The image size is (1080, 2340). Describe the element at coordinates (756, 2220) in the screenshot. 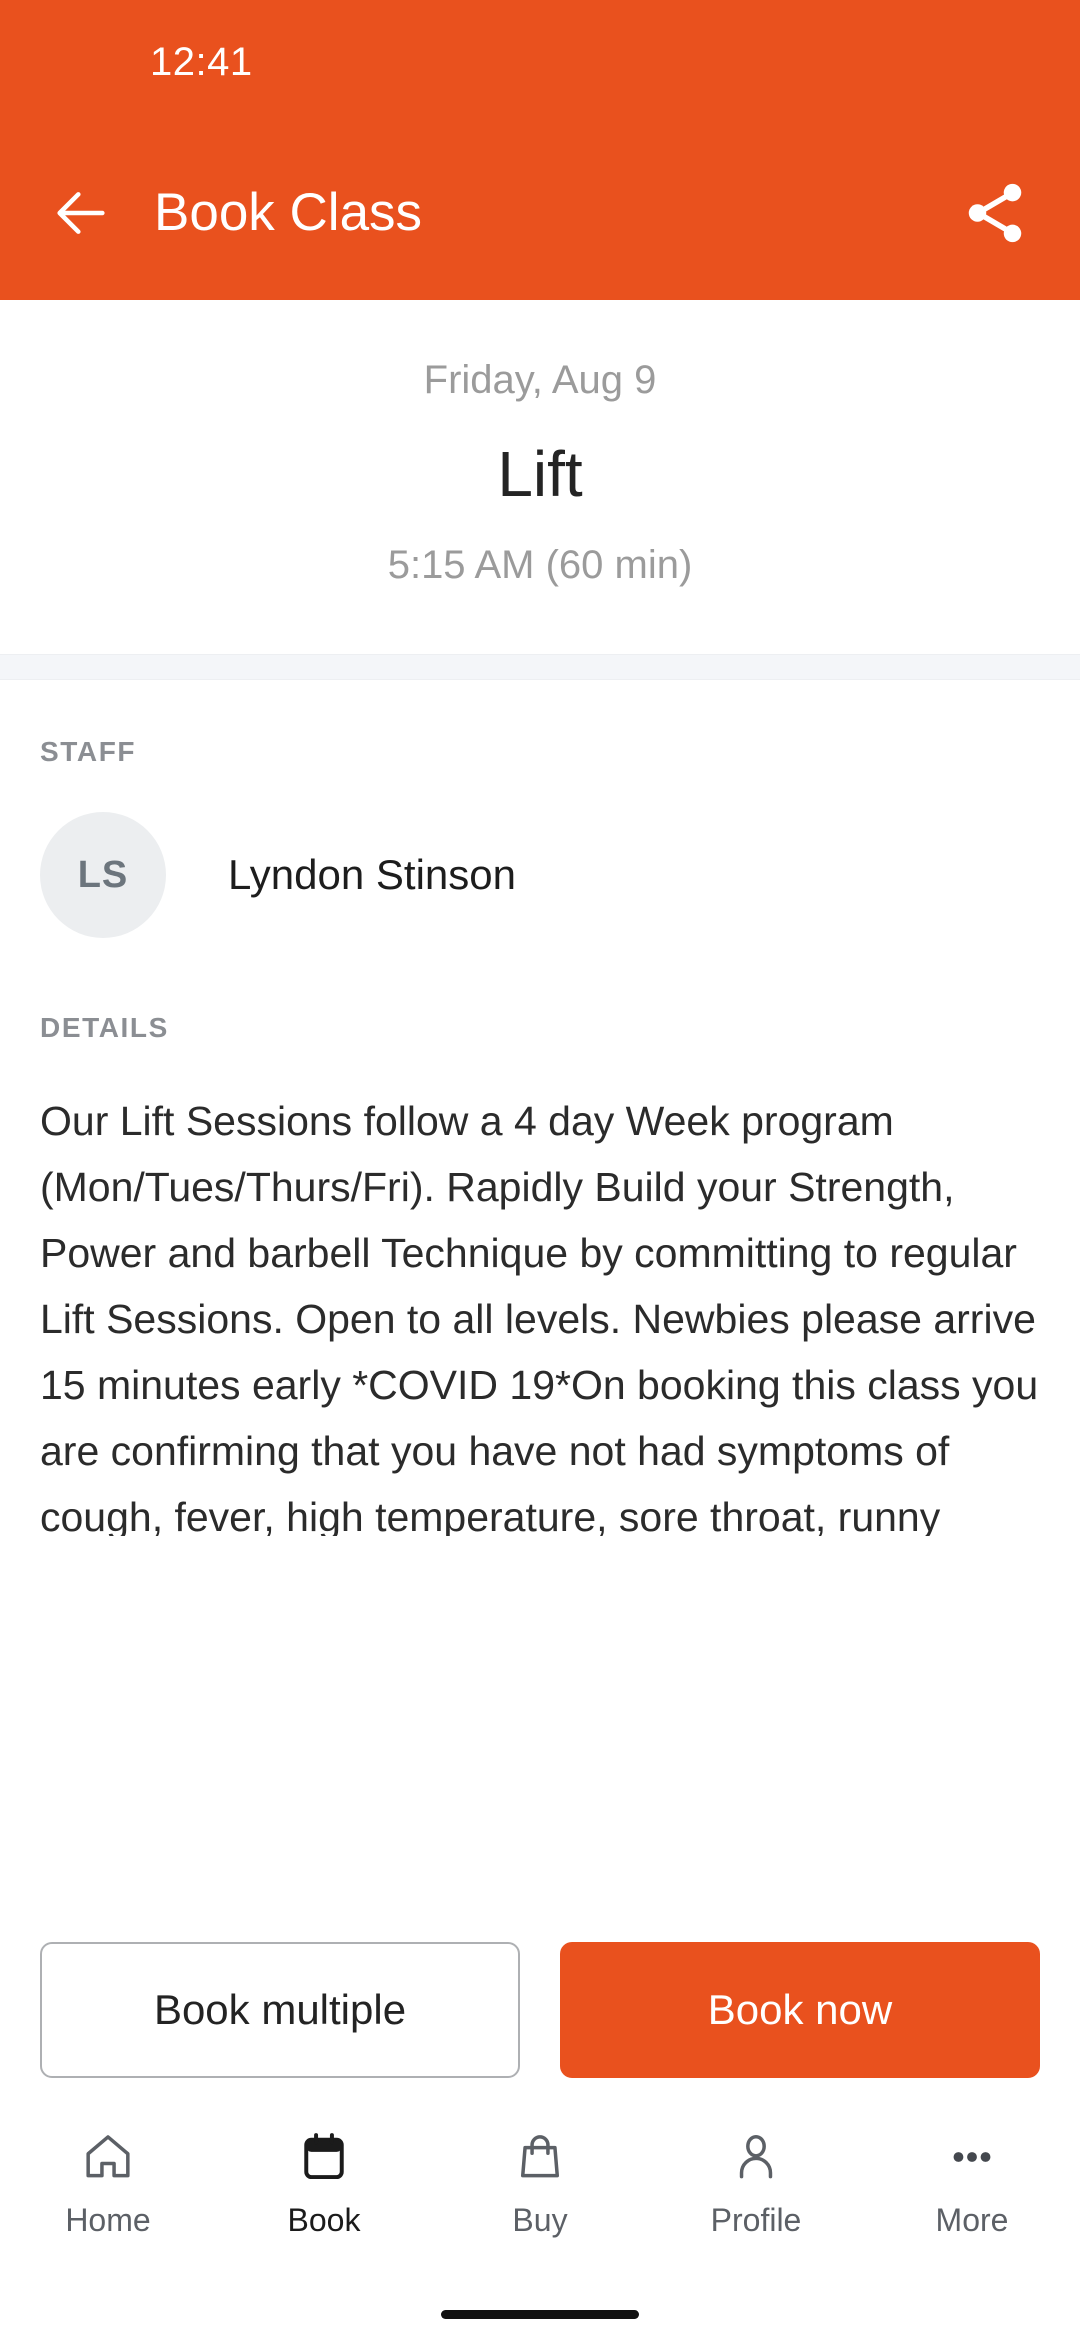

I see `nav-label-profile: Profile` at that location.